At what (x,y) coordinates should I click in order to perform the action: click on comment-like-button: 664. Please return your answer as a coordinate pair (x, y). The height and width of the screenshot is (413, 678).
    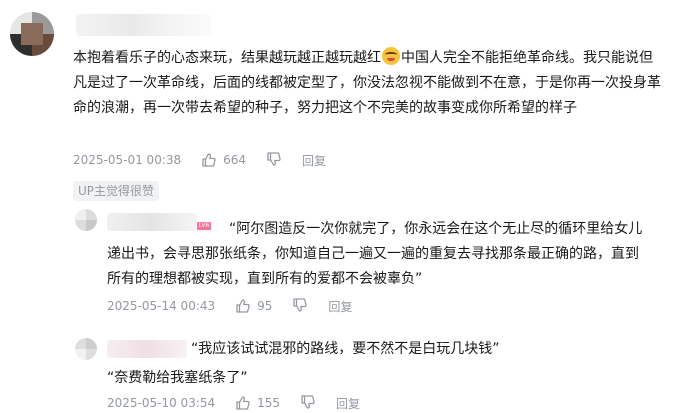
    Looking at the image, I should click on (233, 160).